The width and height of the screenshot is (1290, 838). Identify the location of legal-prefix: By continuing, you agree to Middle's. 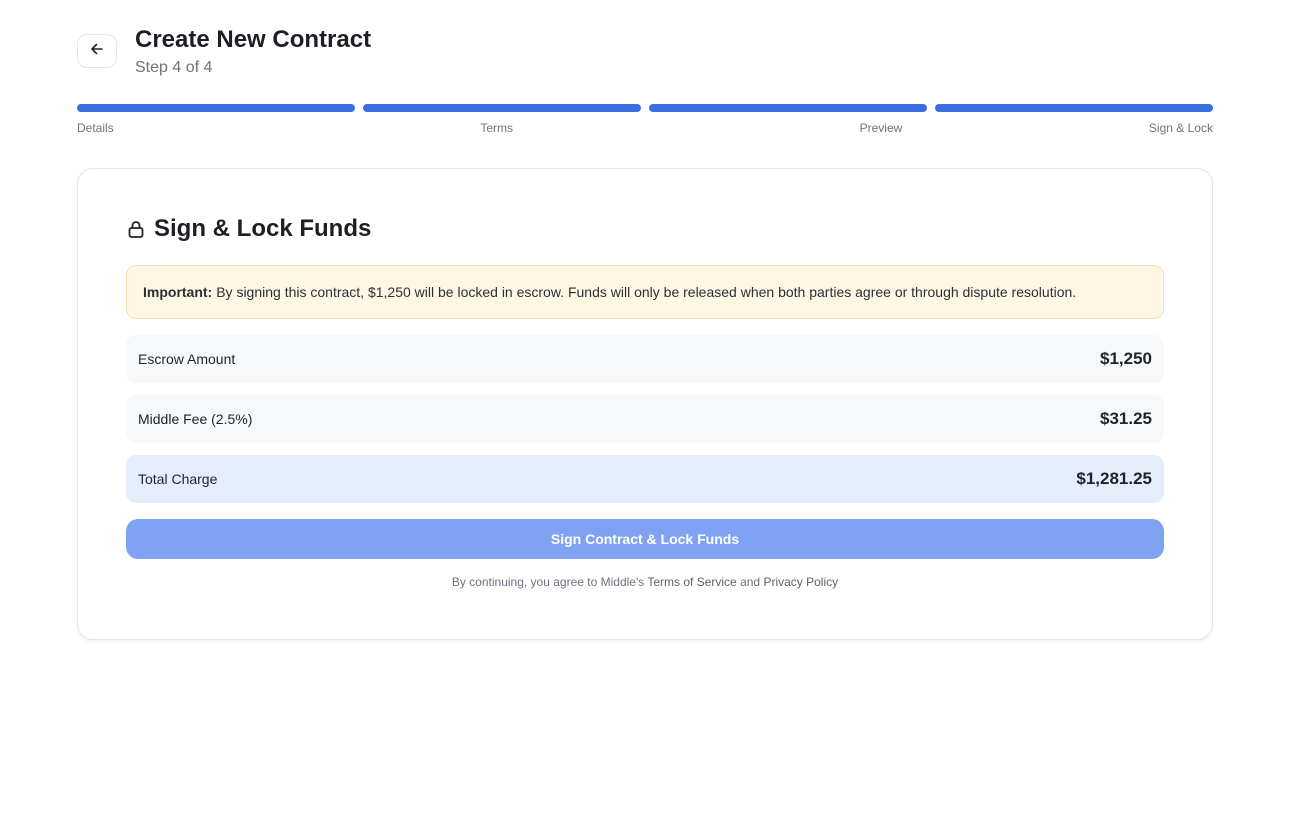
(548, 582).